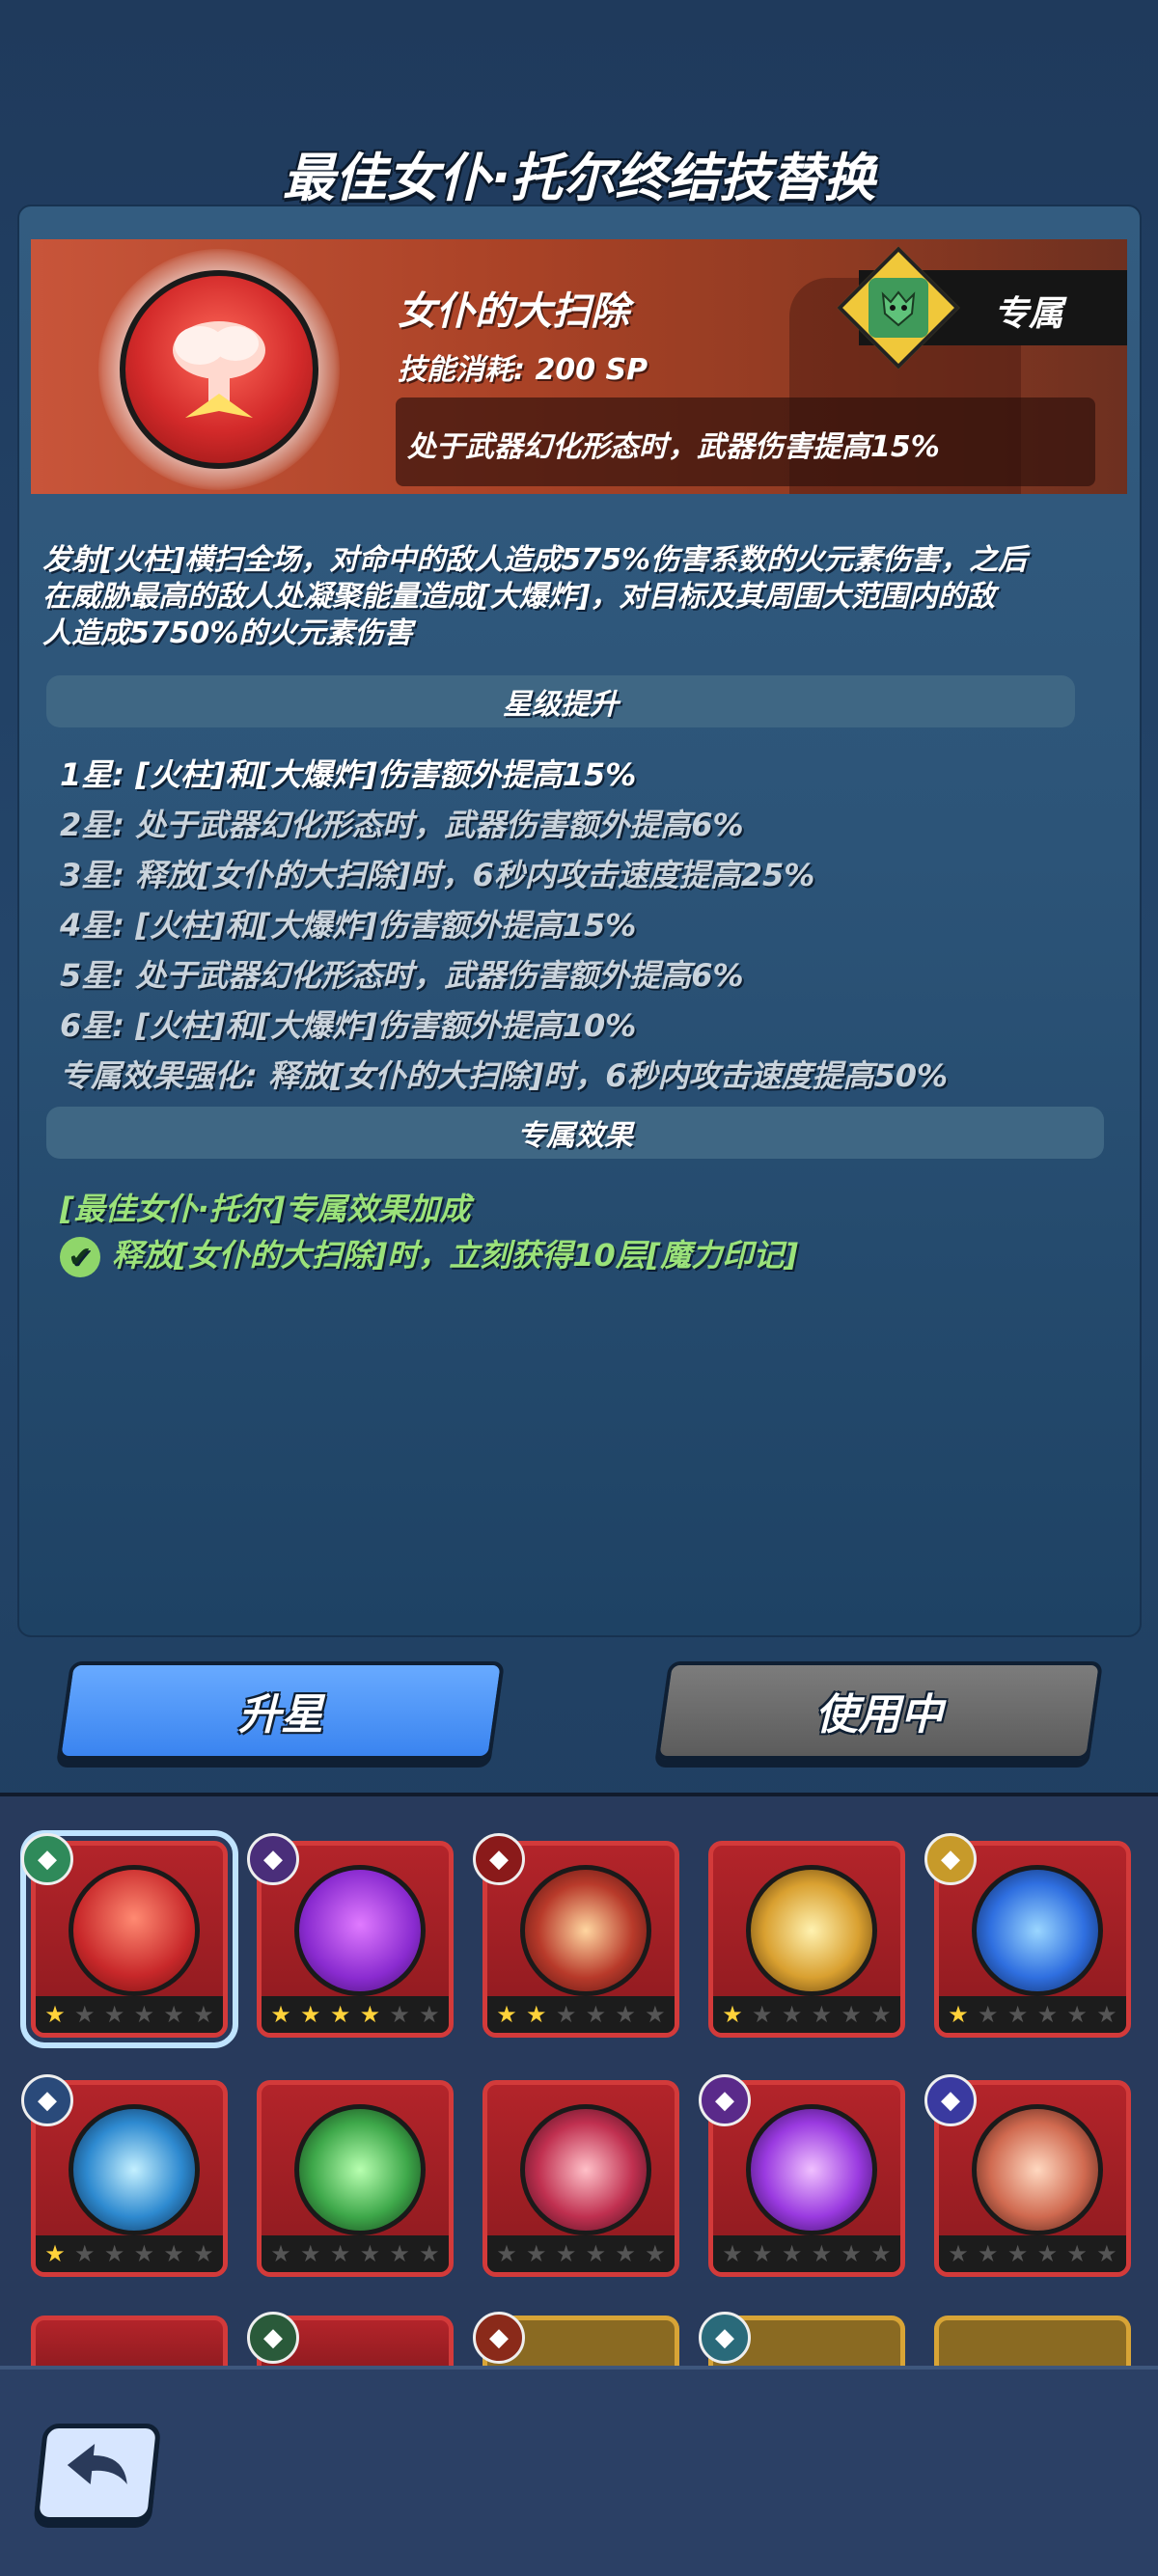 The width and height of the screenshot is (1158, 2576). What do you see at coordinates (811, 1931) in the screenshot?
I see `lightning-icon` at bounding box center [811, 1931].